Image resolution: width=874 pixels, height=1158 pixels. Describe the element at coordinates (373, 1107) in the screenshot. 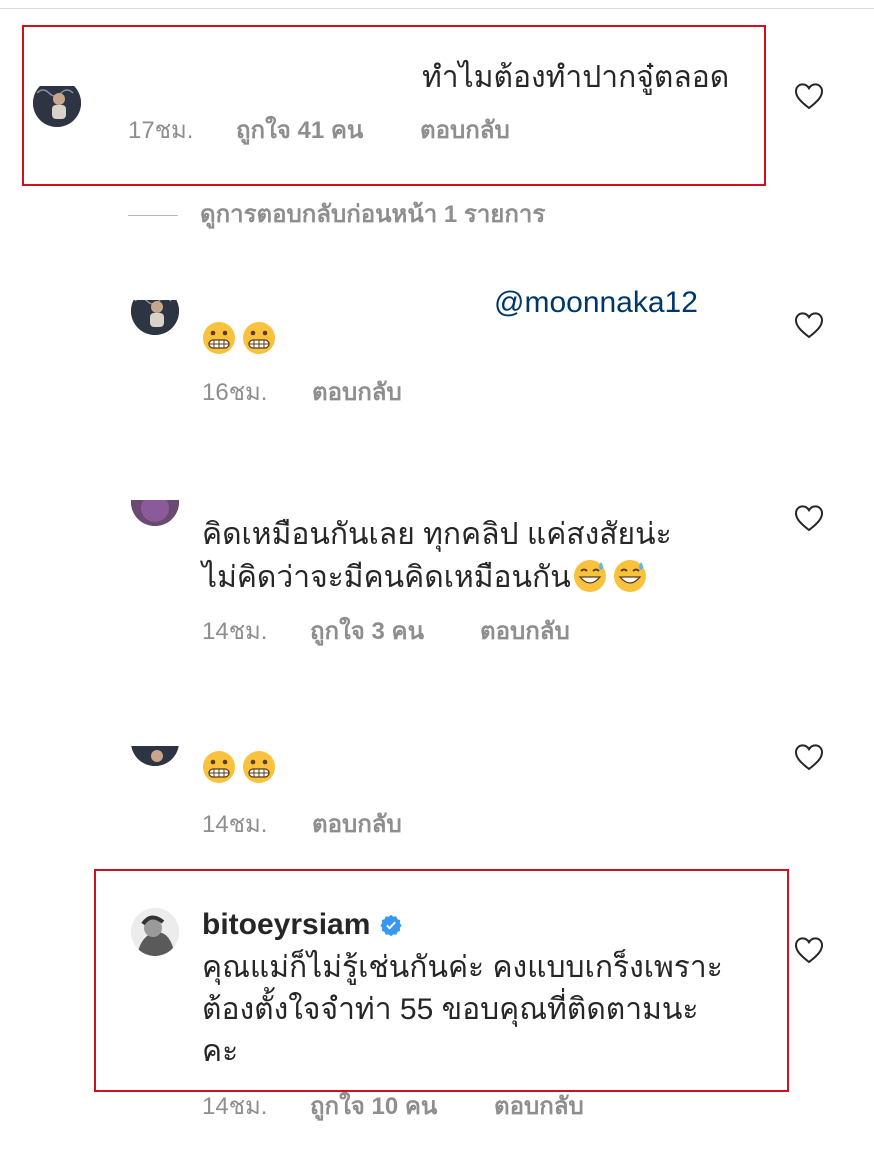

I see `like-count-link: ถูกใจ 10 คน` at that location.